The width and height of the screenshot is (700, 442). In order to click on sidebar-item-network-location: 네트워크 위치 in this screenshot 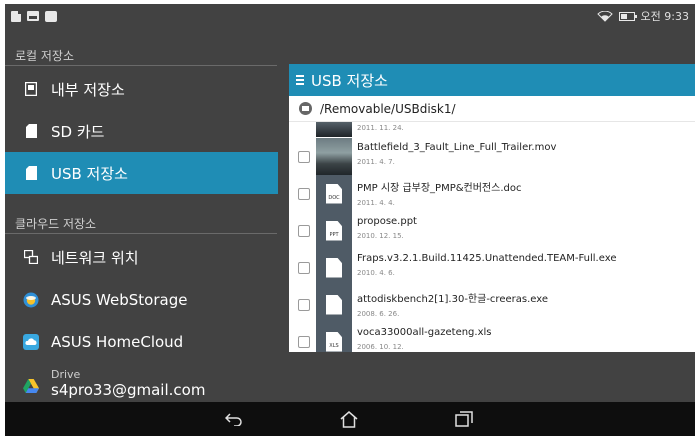, I will do `click(141, 257)`.